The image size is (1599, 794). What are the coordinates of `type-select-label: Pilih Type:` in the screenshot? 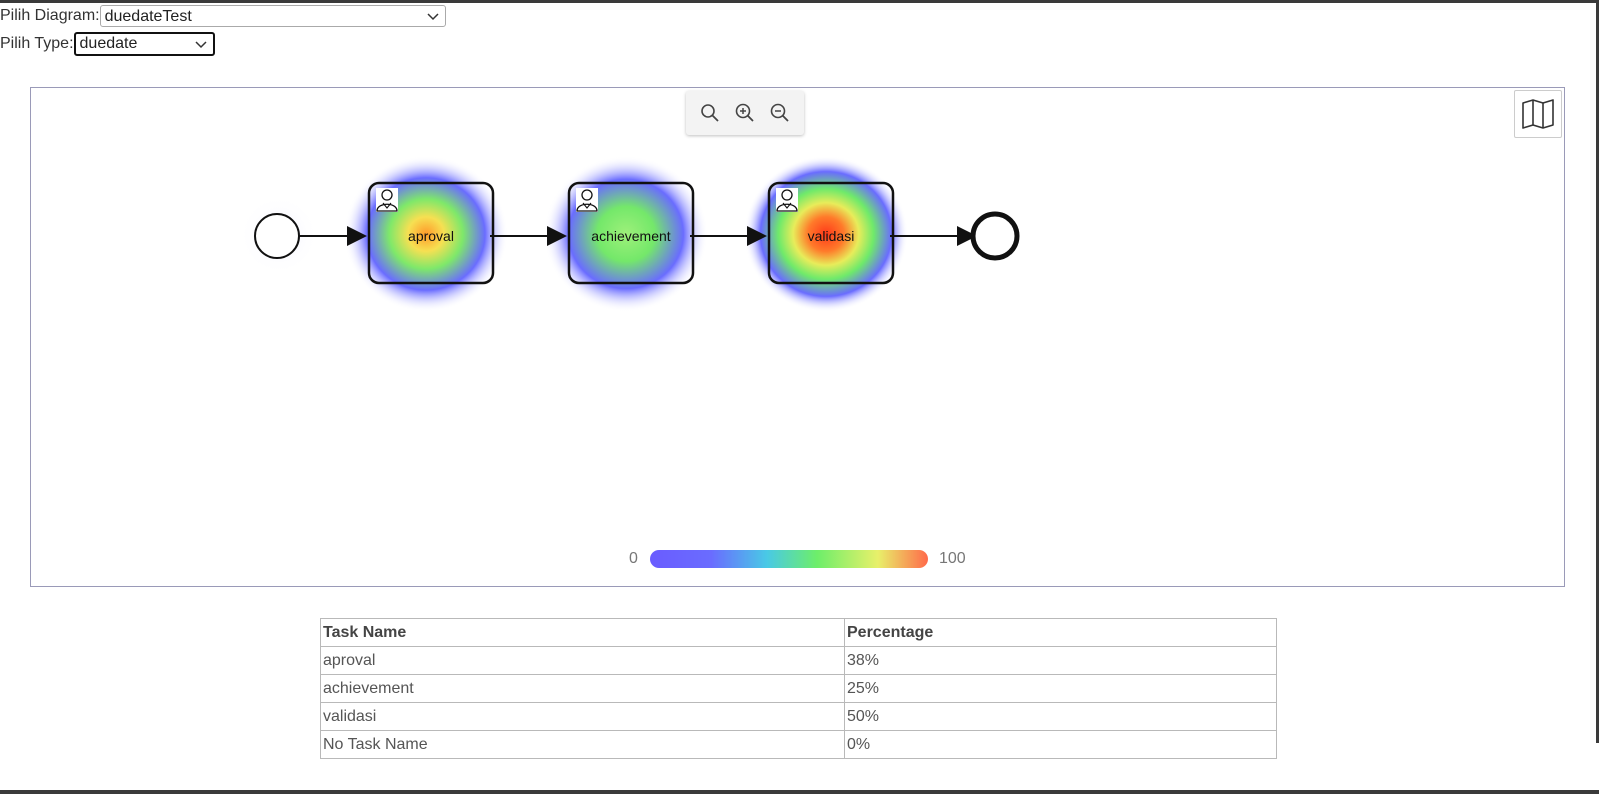 It's located at (37, 43).